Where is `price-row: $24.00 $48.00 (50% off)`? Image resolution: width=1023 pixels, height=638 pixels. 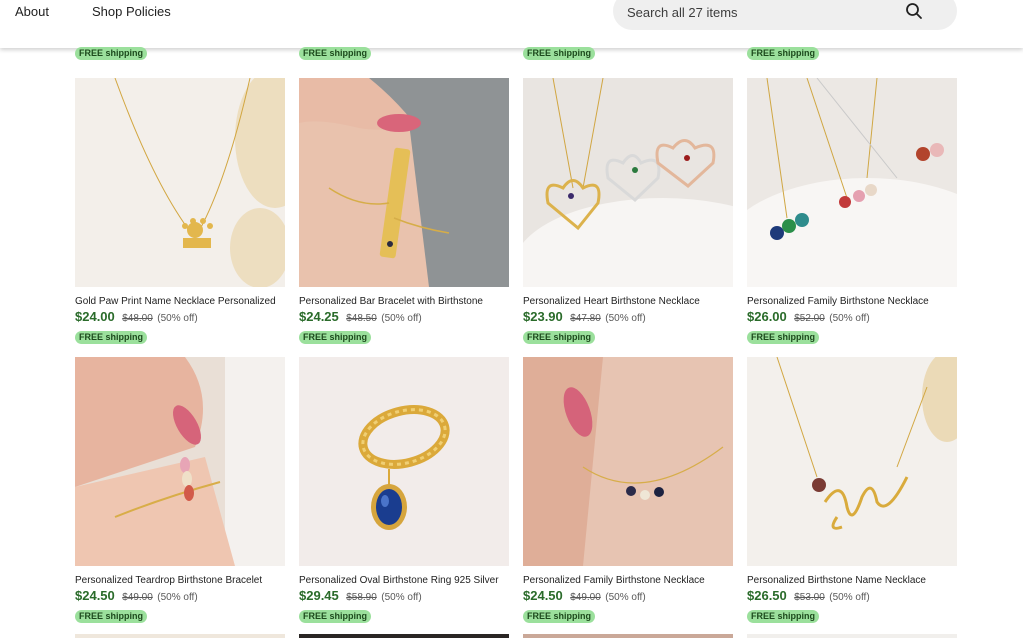 price-row: $24.00 $48.00 (50% off) is located at coordinates (180, 318).